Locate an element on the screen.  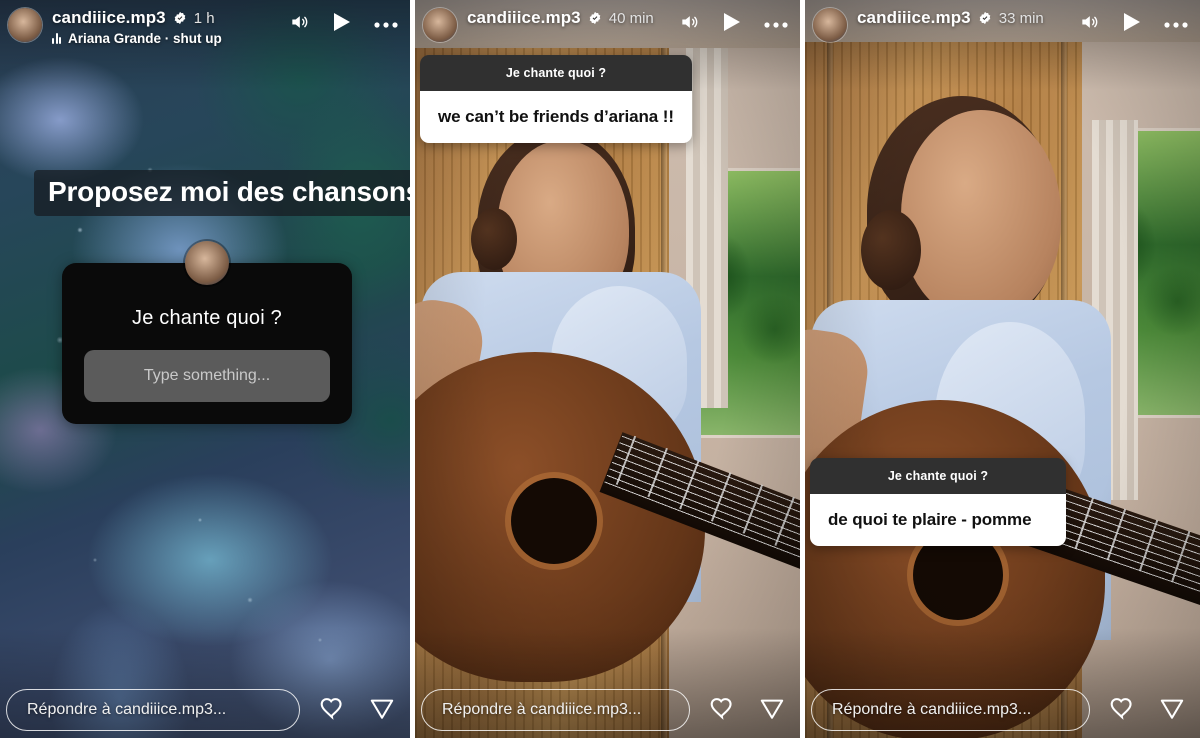
response-sticker-answer: de quoi te plaire - pomme is located at coordinates (938, 520).